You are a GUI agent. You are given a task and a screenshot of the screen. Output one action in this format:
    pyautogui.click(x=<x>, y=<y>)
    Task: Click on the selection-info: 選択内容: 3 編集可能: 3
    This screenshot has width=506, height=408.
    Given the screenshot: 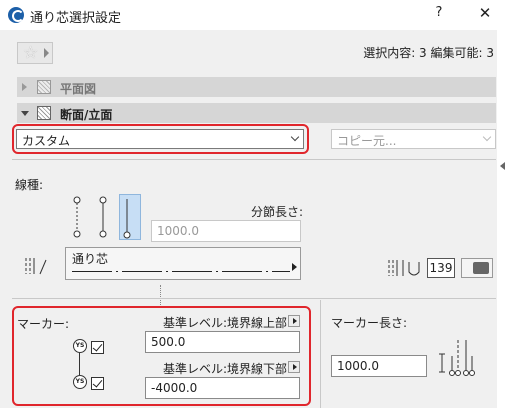 What is the action you would take?
    pyautogui.click(x=428, y=53)
    